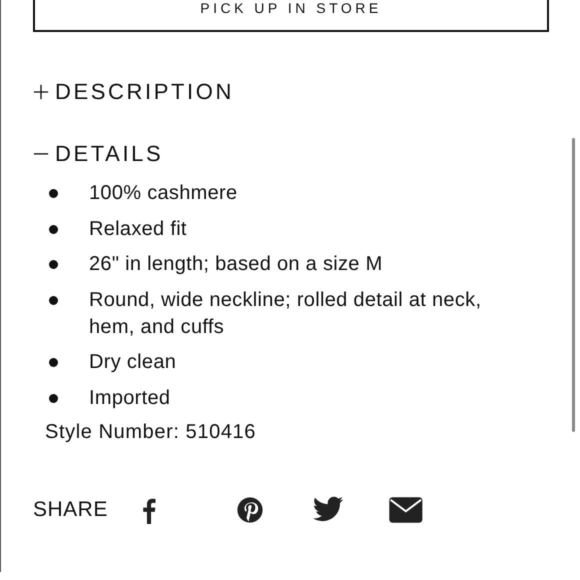 This screenshot has height=580, width=580. Describe the element at coordinates (573, 285) in the screenshot. I see `scroll-bar` at that location.